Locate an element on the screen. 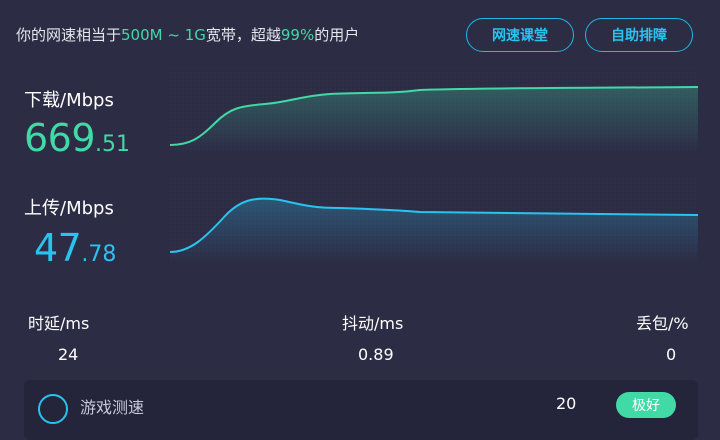 This screenshot has height=440, width=720. speed-summary: 你的网速相当于500M ~ 1G宽带，超越99%的用户 is located at coordinates (187, 34).